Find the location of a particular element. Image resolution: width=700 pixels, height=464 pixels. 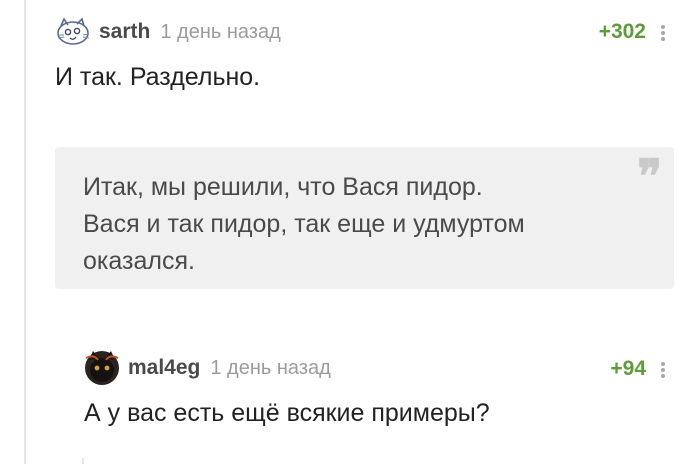

comment-header: sarth 1 день назад is located at coordinates (168, 32).